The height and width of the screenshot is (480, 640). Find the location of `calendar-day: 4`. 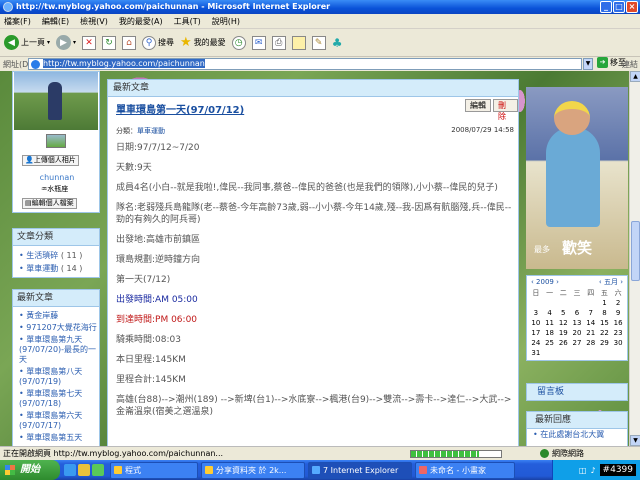

calendar-day: 4 is located at coordinates (550, 313).